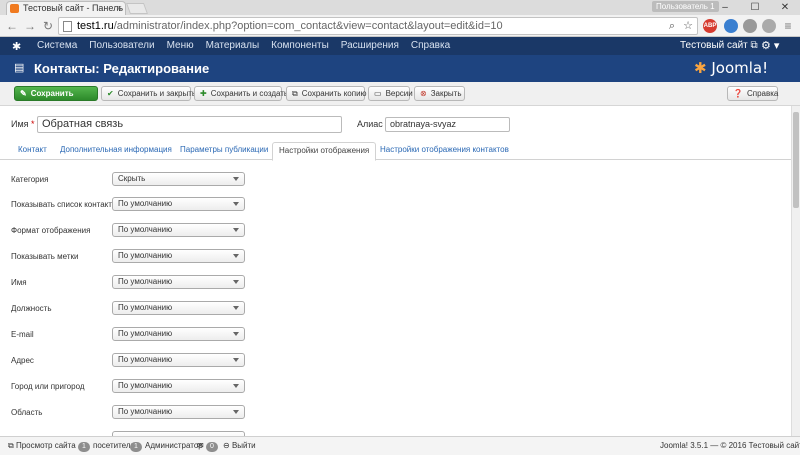 The image size is (800, 455). Describe the element at coordinates (19, 68) in the screenshot. I see `contact-icon: ▤` at that location.